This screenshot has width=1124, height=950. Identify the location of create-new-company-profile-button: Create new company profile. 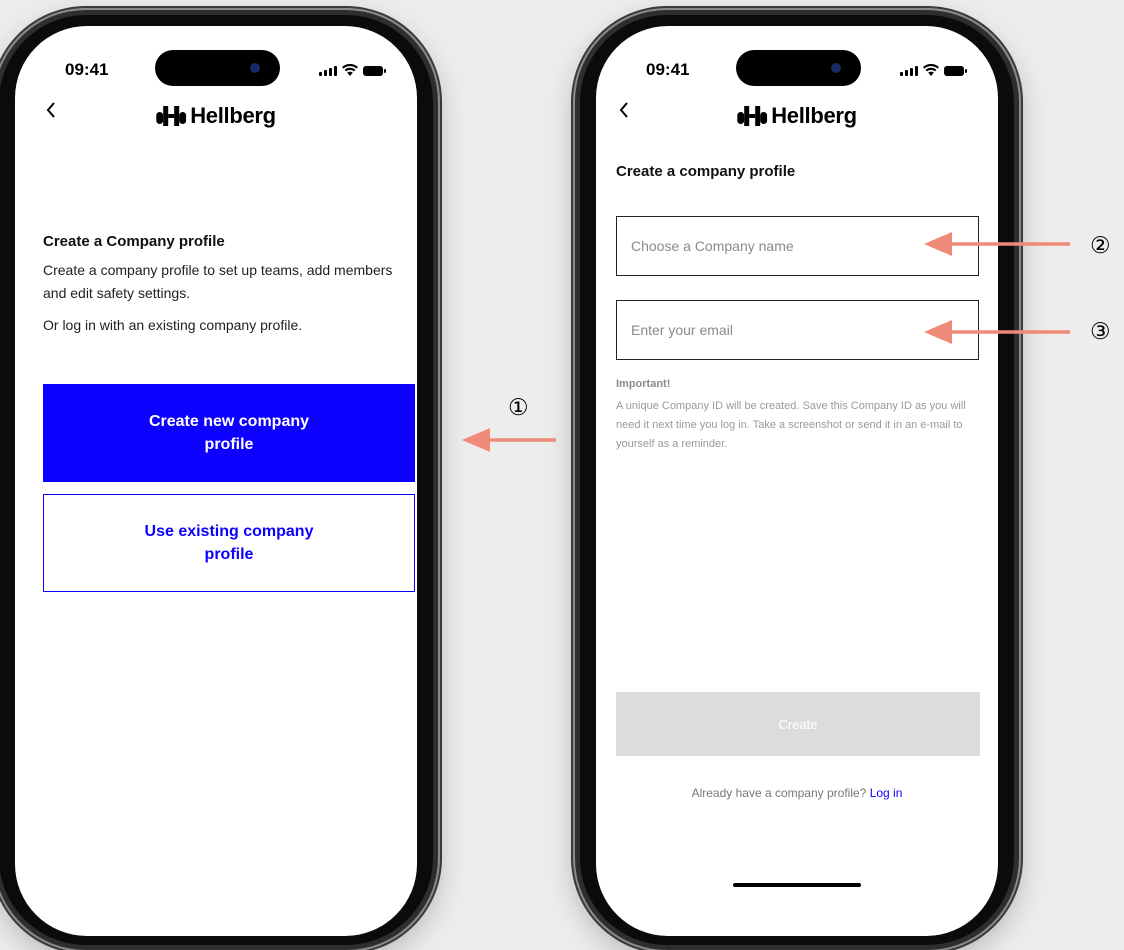
(229, 433).